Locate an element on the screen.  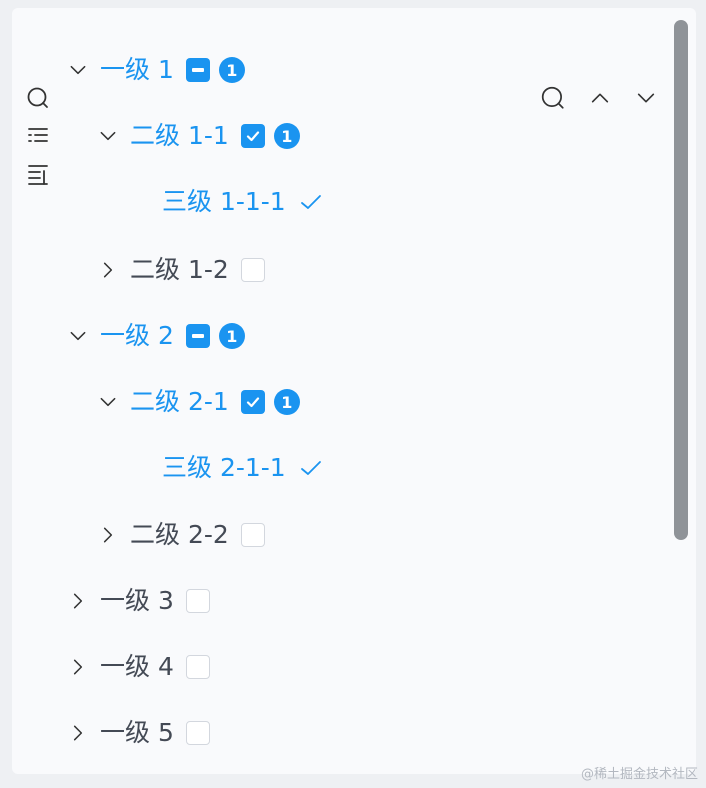
tree-node-label: 二级 1-1 is located at coordinates (179, 135).